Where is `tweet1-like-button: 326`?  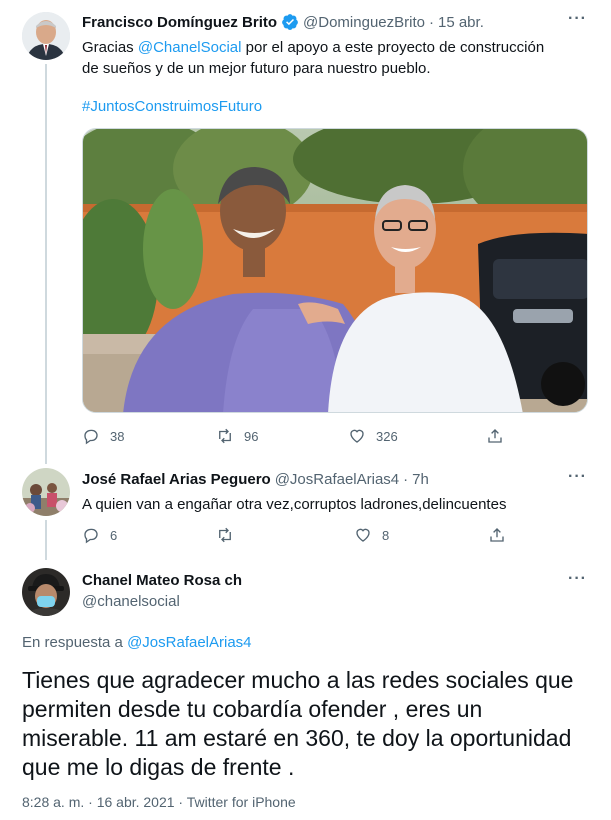 tweet1-like-button: 326 is located at coordinates (373, 436).